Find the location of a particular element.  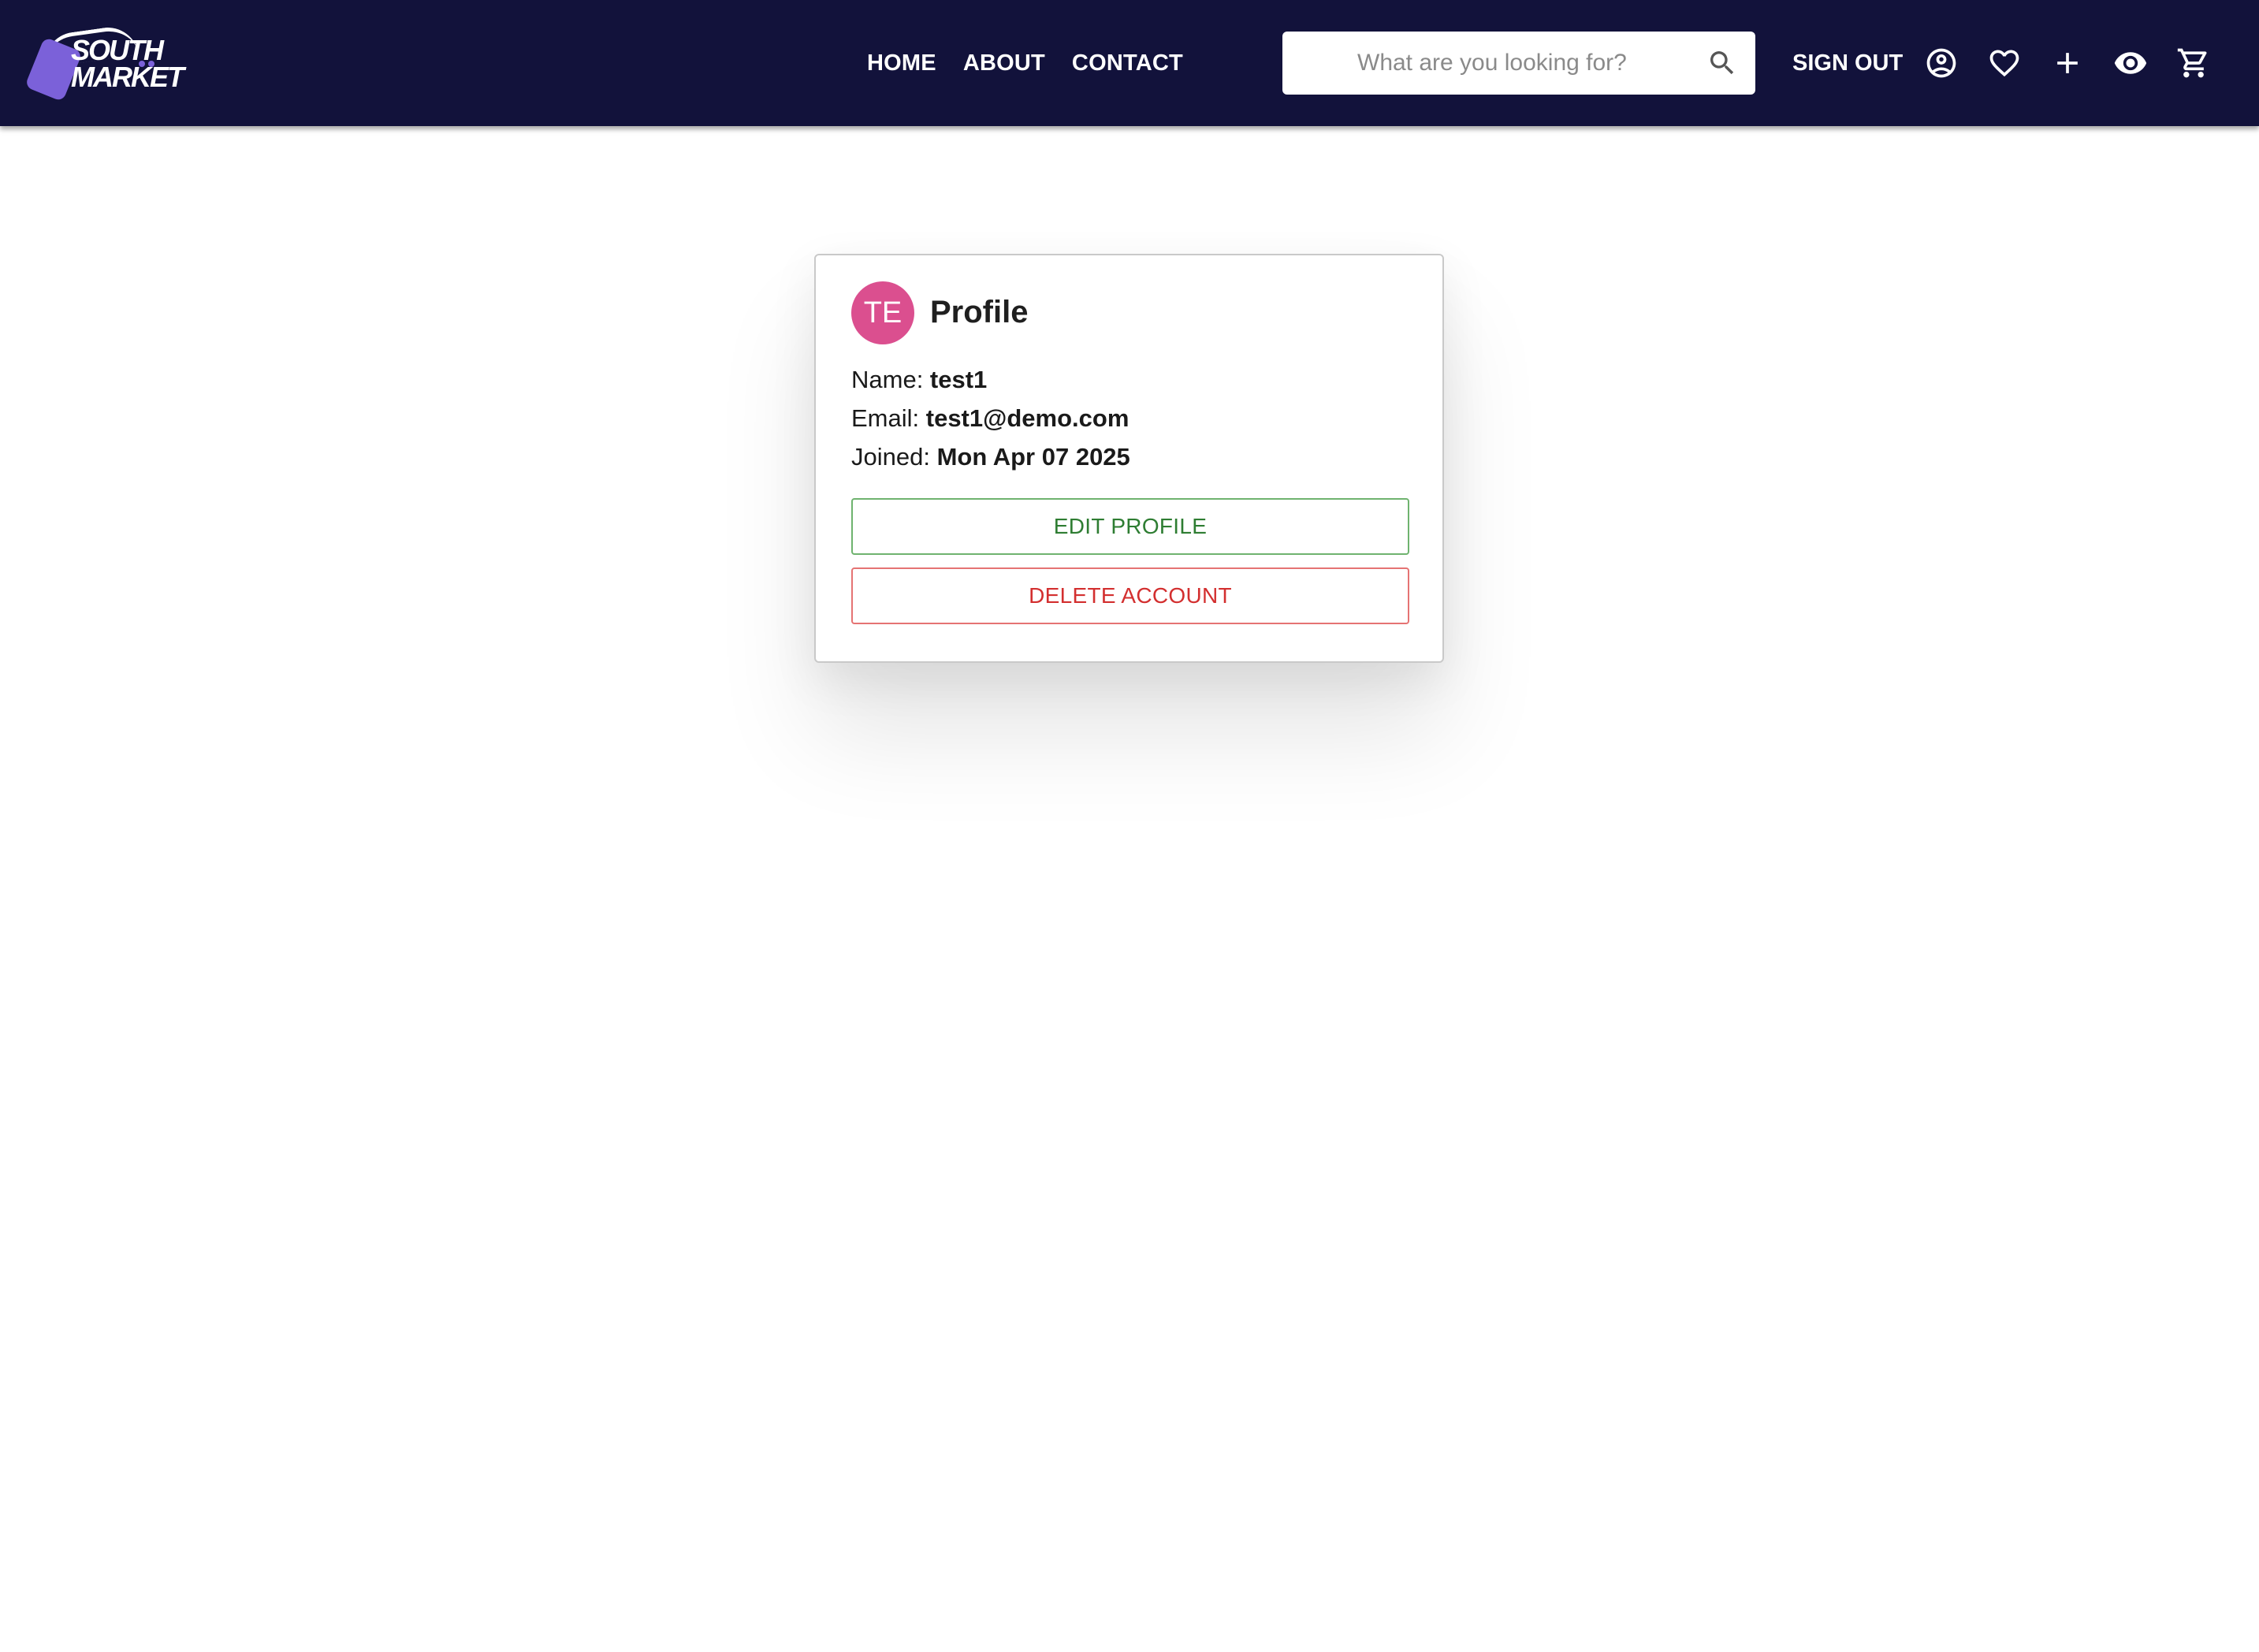

profile-title: Profile is located at coordinates (980, 312).